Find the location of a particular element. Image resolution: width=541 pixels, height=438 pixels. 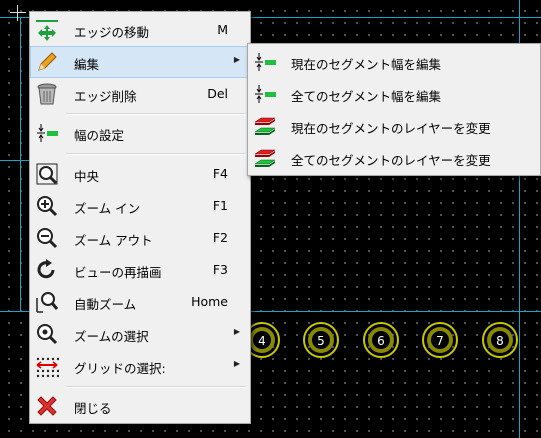

redraw-icon is located at coordinates (47, 270).